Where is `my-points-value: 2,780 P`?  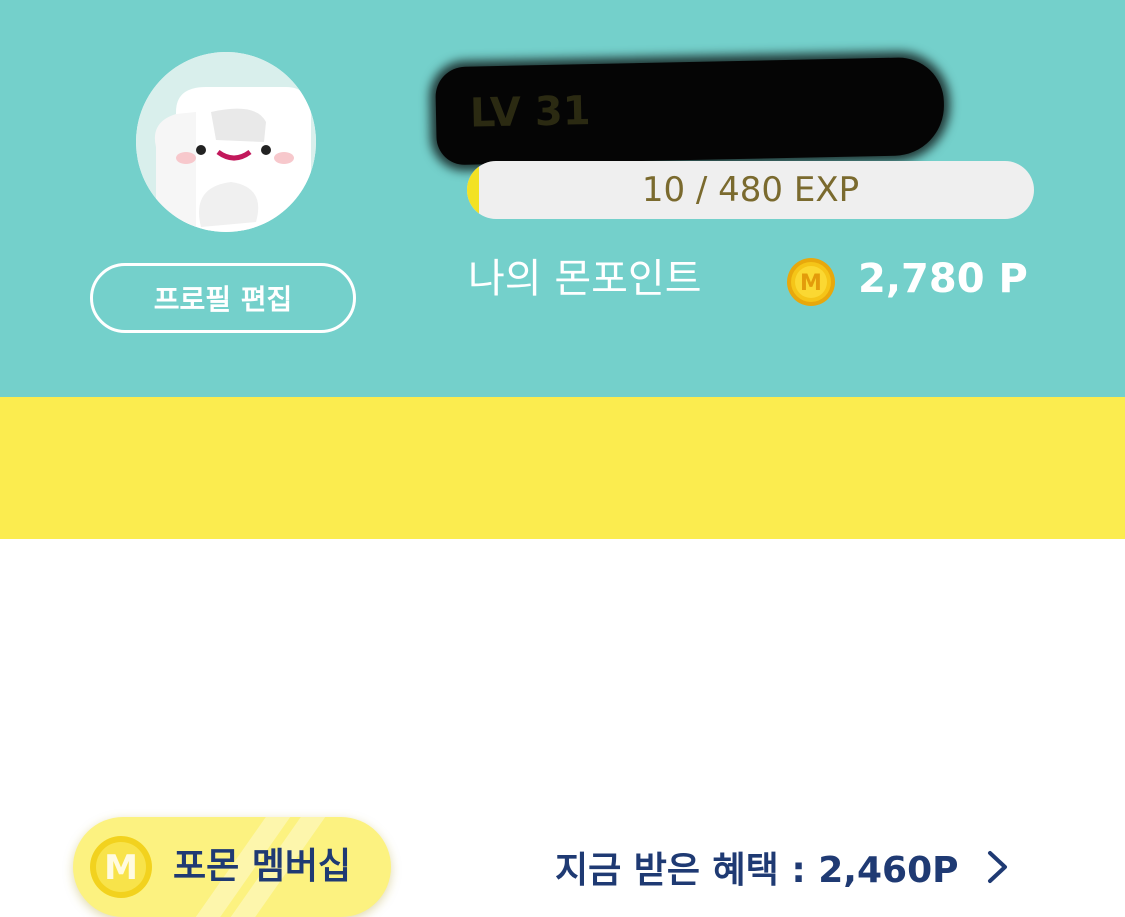
my-points-value: 2,780 P is located at coordinates (943, 279).